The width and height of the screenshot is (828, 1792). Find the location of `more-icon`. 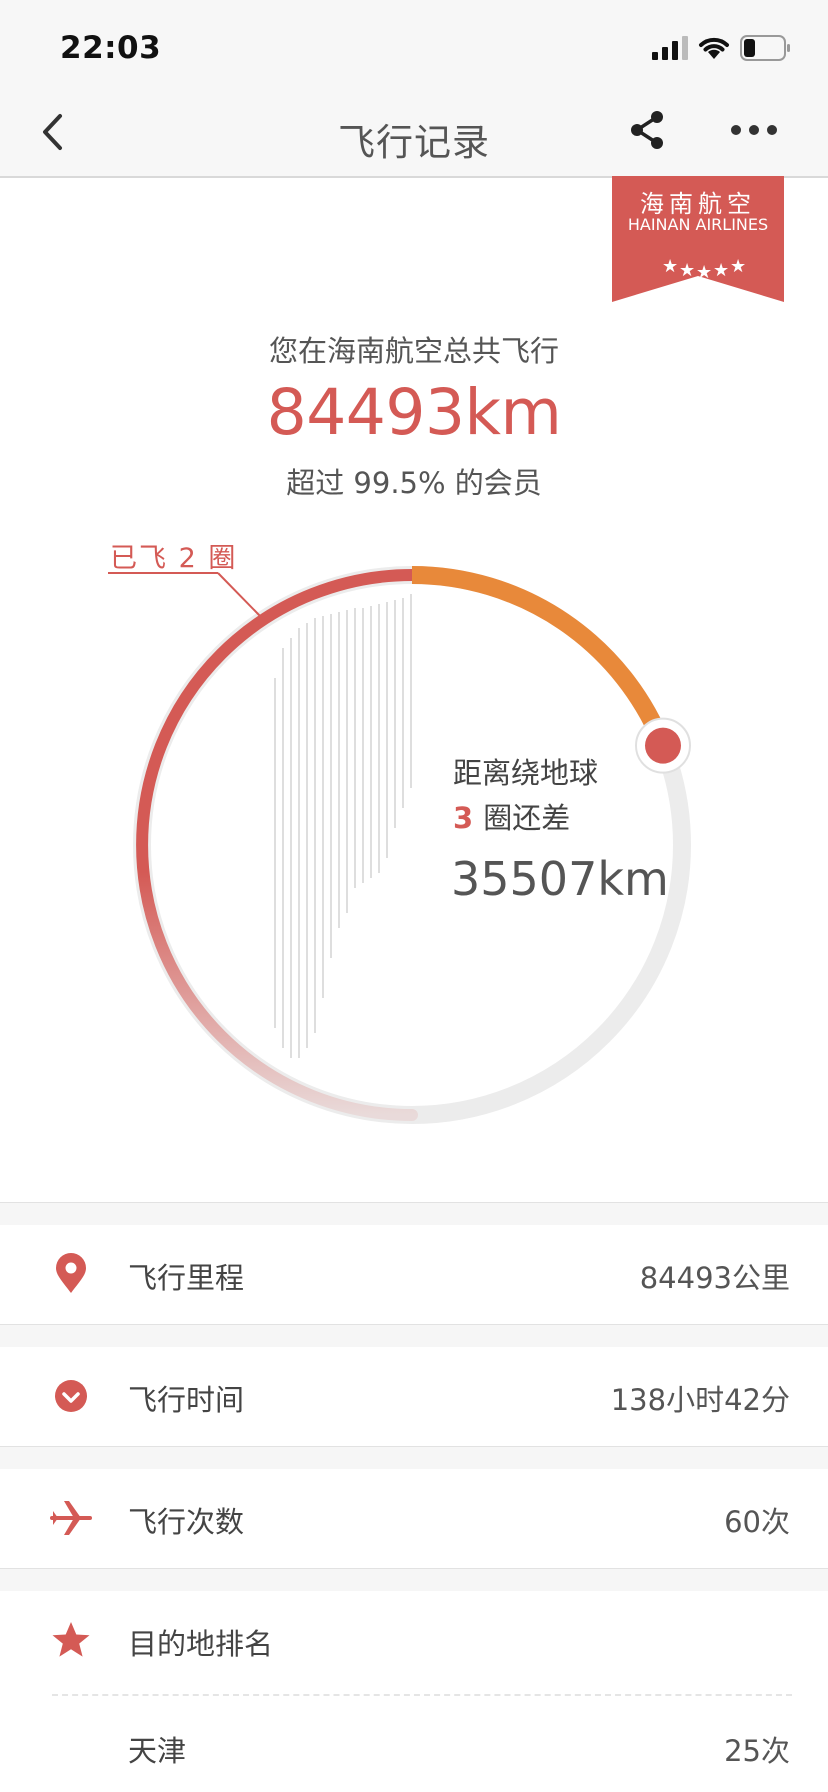

more-icon is located at coordinates (754, 130).